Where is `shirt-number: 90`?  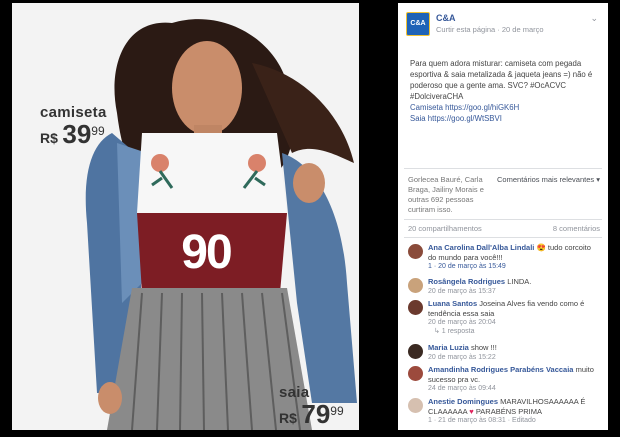
shirt-number: 90 is located at coordinates (206, 252).